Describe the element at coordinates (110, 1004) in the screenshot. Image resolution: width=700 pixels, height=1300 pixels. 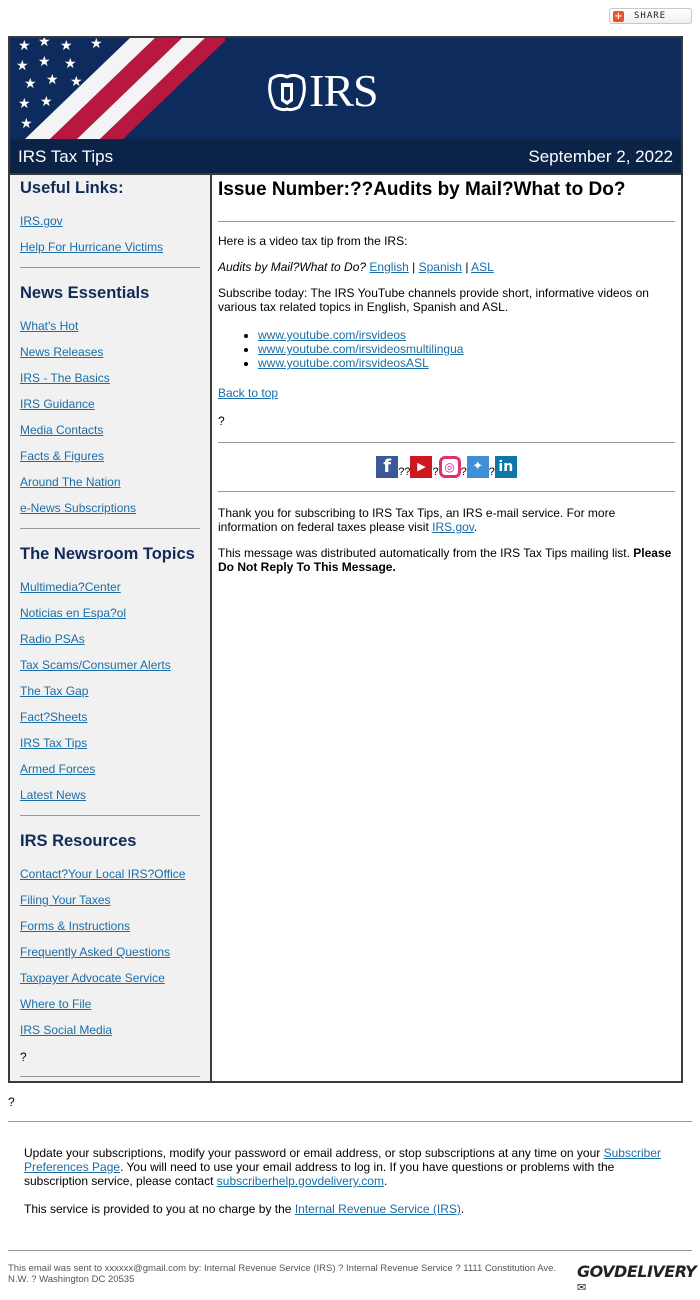
I see `sidebar-link-where-to-file: Where to File` at that location.